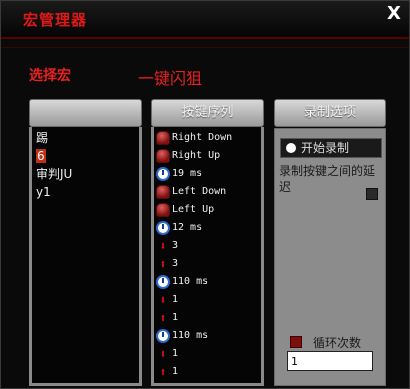 This screenshot has width=410, height=389. What do you see at coordinates (85, 138) in the screenshot?
I see `macro-list-item: 踢` at bounding box center [85, 138].